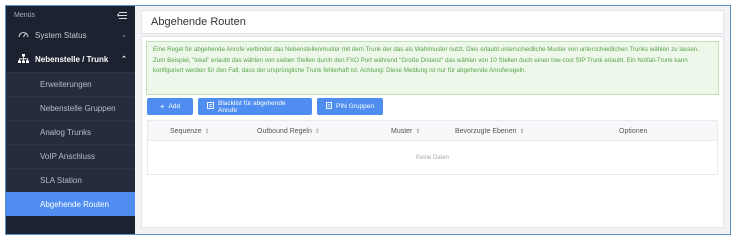  Describe the element at coordinates (23, 59) in the screenshot. I see `sitemap-icon` at that location.